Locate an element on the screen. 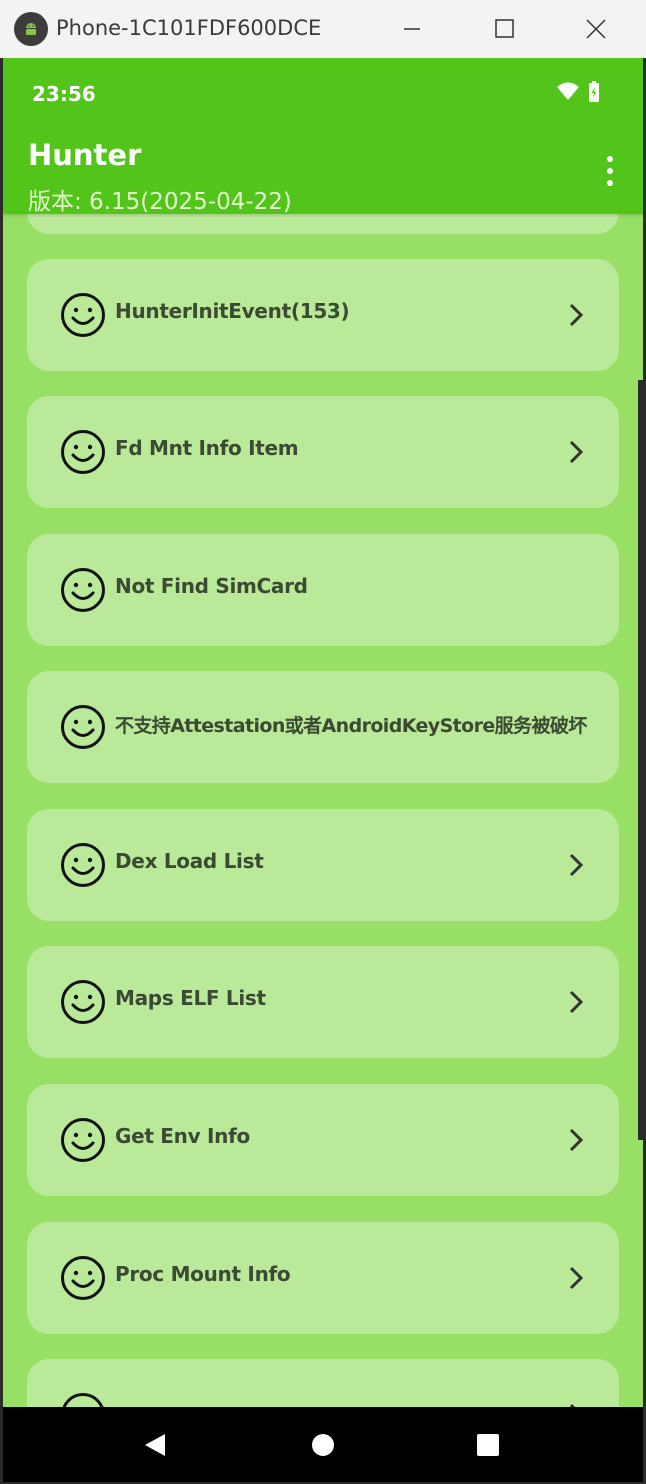 The image size is (646, 1484). list-item-maps-elf-list: Maps ELF List is located at coordinates (323, 1002).